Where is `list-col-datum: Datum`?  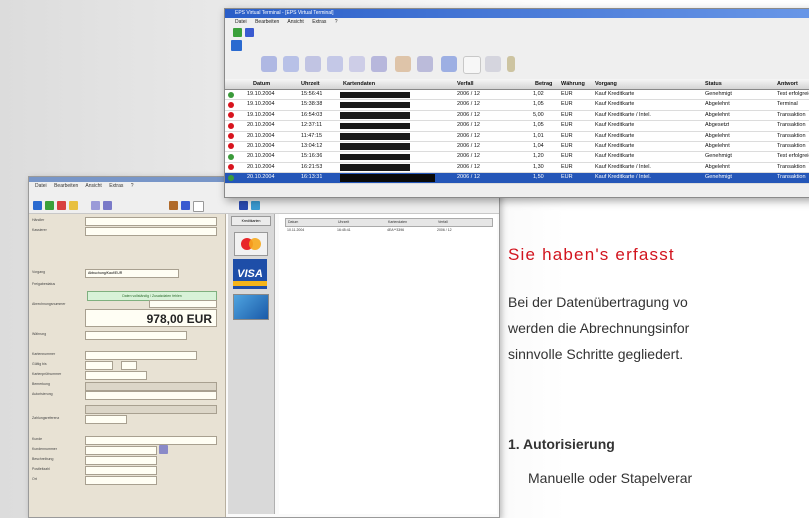 list-col-datum: Datum is located at coordinates (311, 222).